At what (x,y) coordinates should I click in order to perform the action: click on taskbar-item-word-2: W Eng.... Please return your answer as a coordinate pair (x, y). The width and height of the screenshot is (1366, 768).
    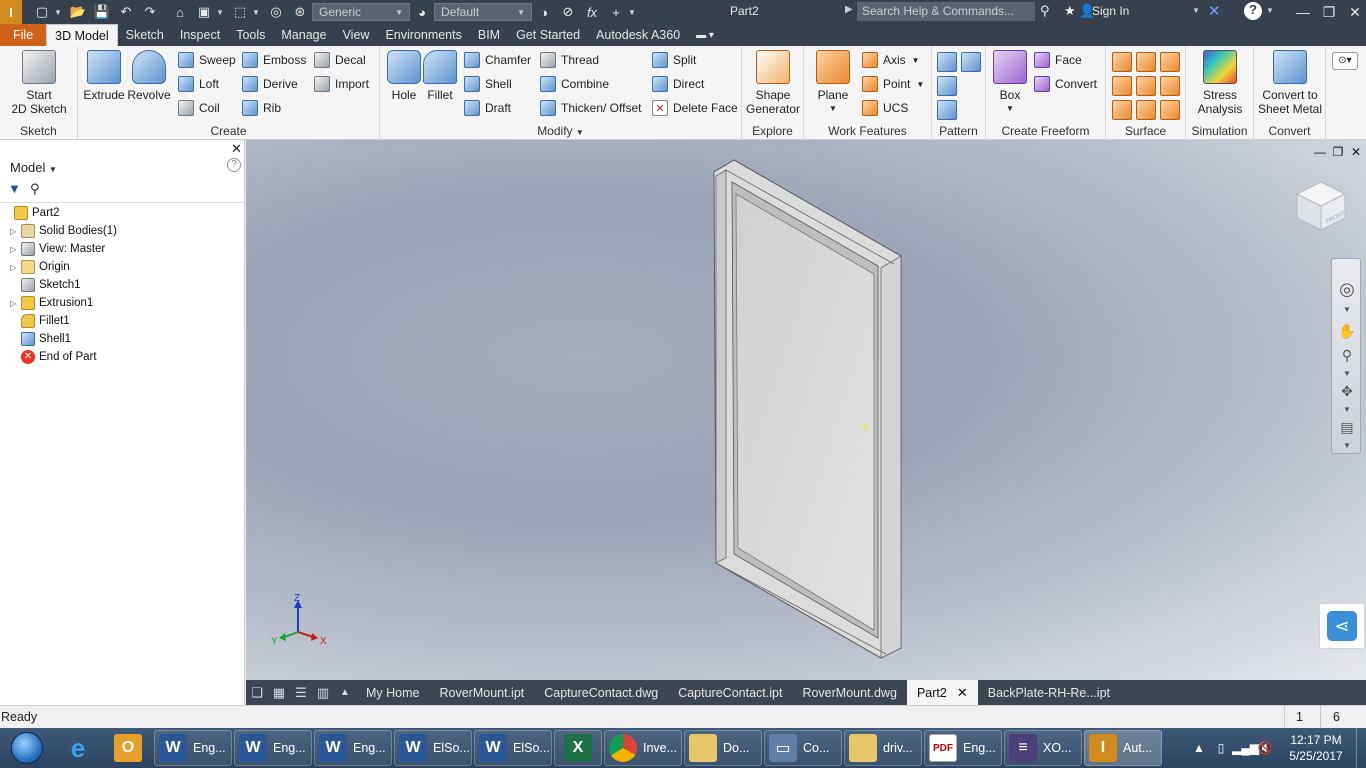
    Looking at the image, I should click on (273, 748).